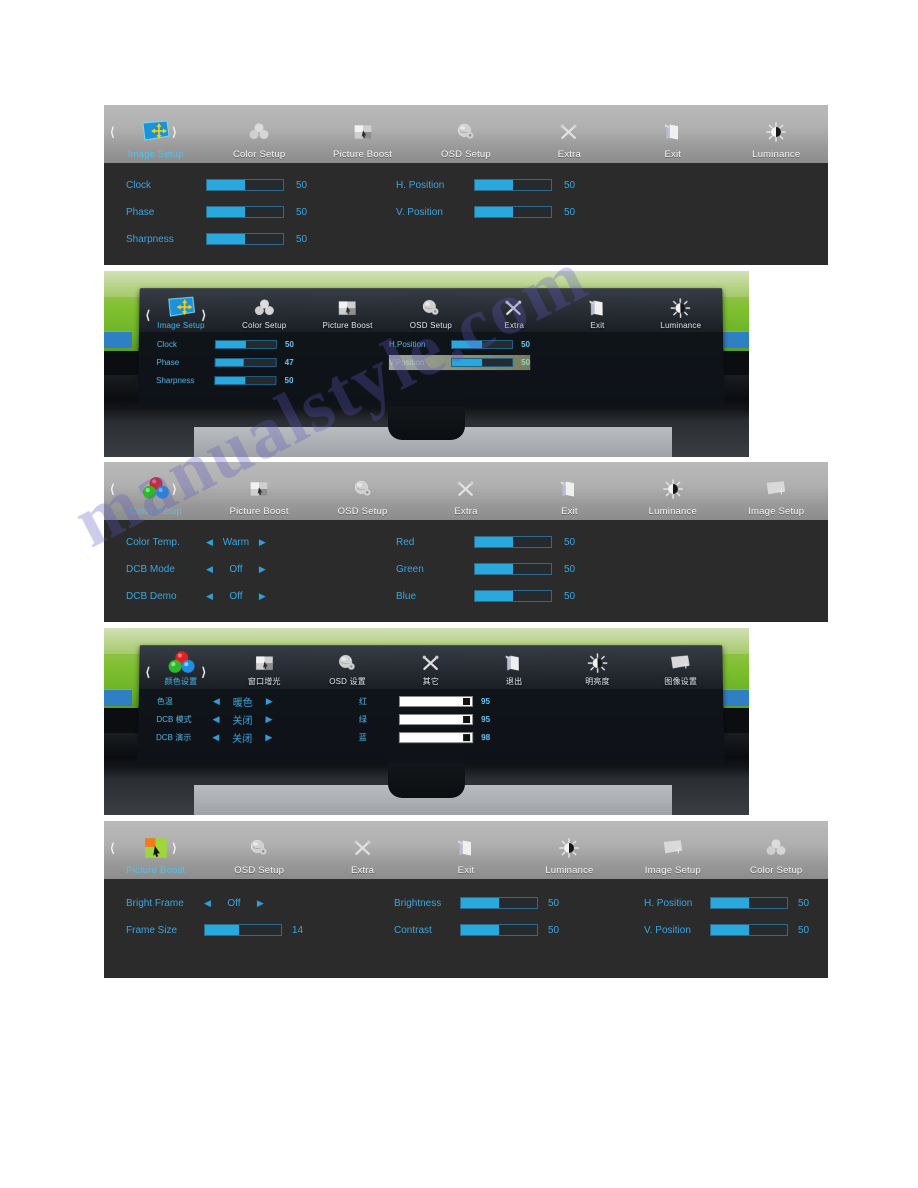 The height and width of the screenshot is (1188, 918). I want to click on nav-item-0: Picture Boost, so click(155, 850).